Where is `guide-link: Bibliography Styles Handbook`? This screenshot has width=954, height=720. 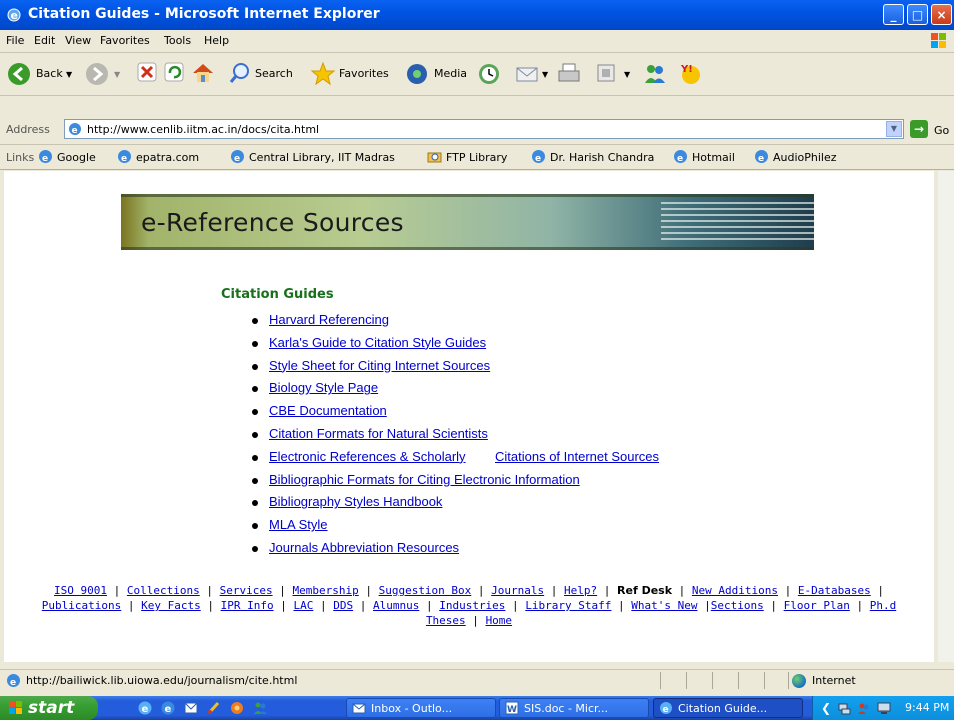 guide-link: Bibliography Styles Handbook is located at coordinates (355, 501).